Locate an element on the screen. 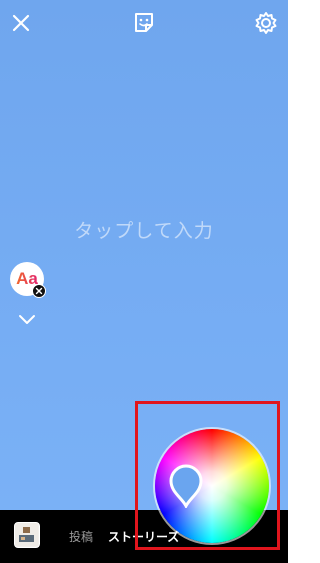  chevron-down-icon is located at coordinates (27, 319).